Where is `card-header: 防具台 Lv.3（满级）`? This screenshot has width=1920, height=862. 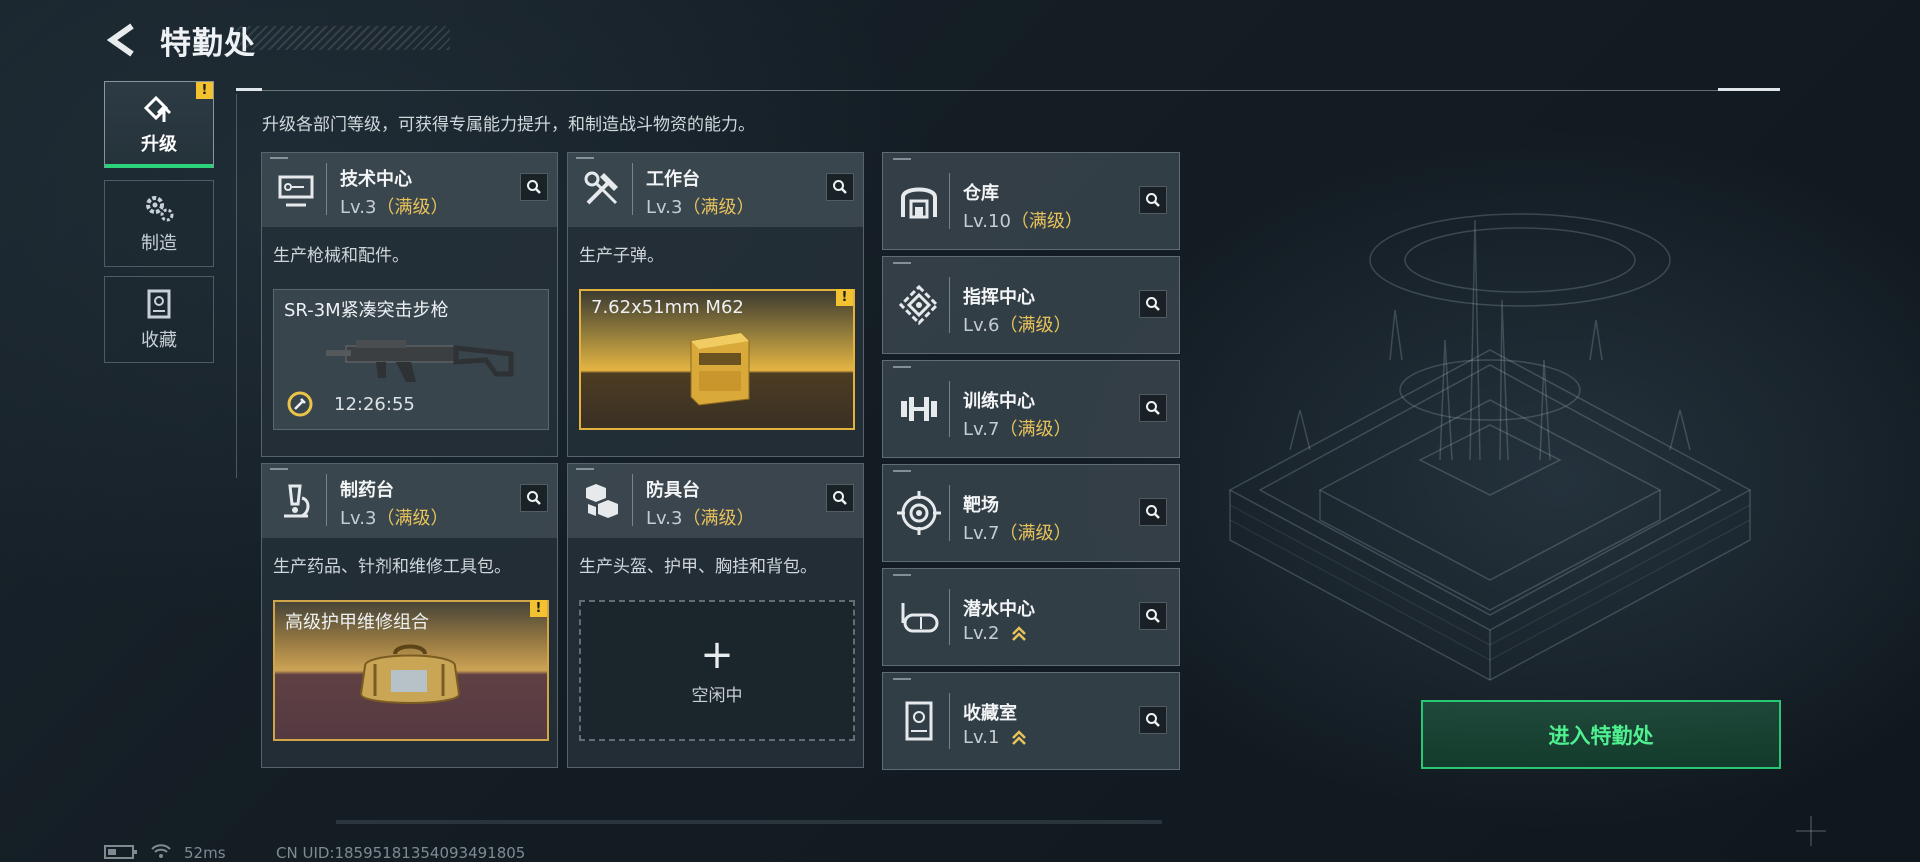 card-header: 防具台 Lv.3（满级） is located at coordinates (715, 501).